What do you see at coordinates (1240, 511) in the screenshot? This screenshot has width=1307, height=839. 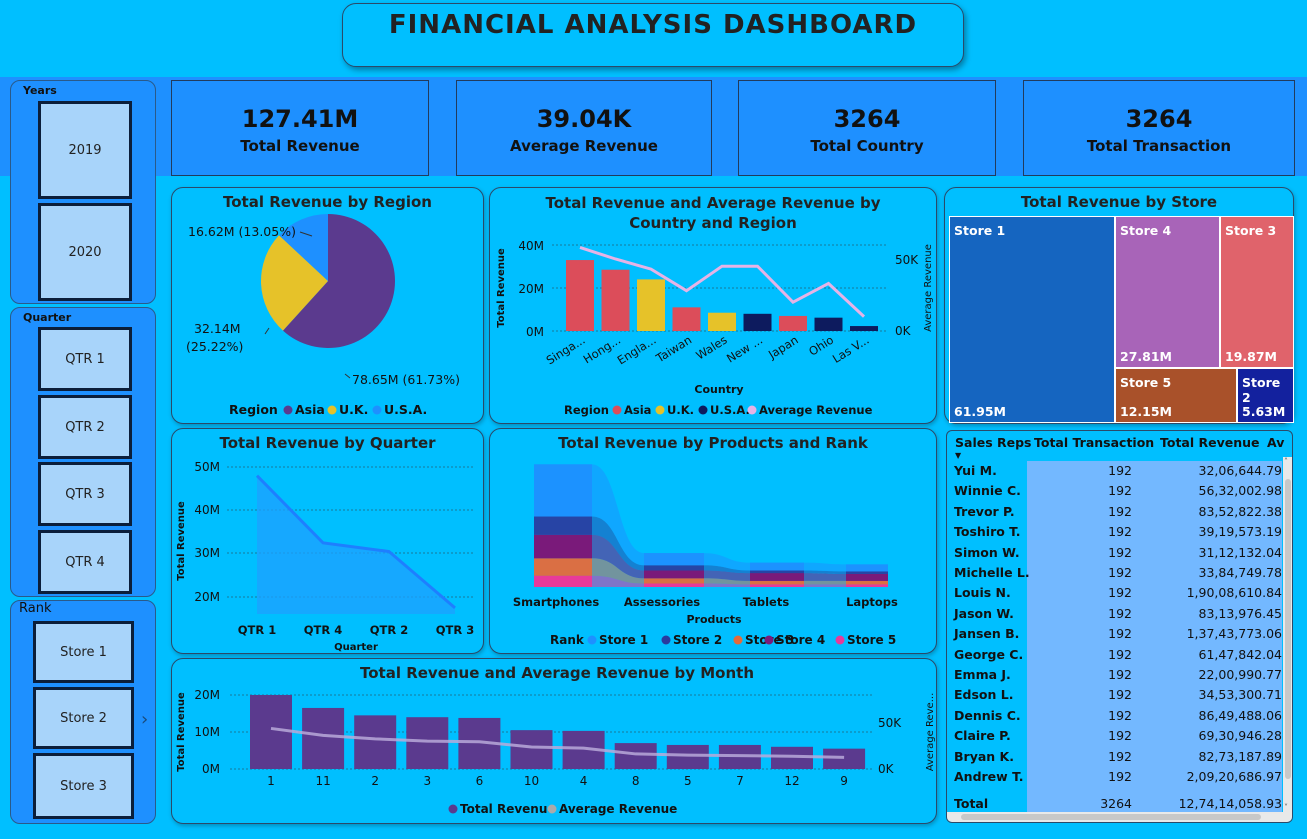 I see `revenue-cell: 83,52,822.38` at bounding box center [1240, 511].